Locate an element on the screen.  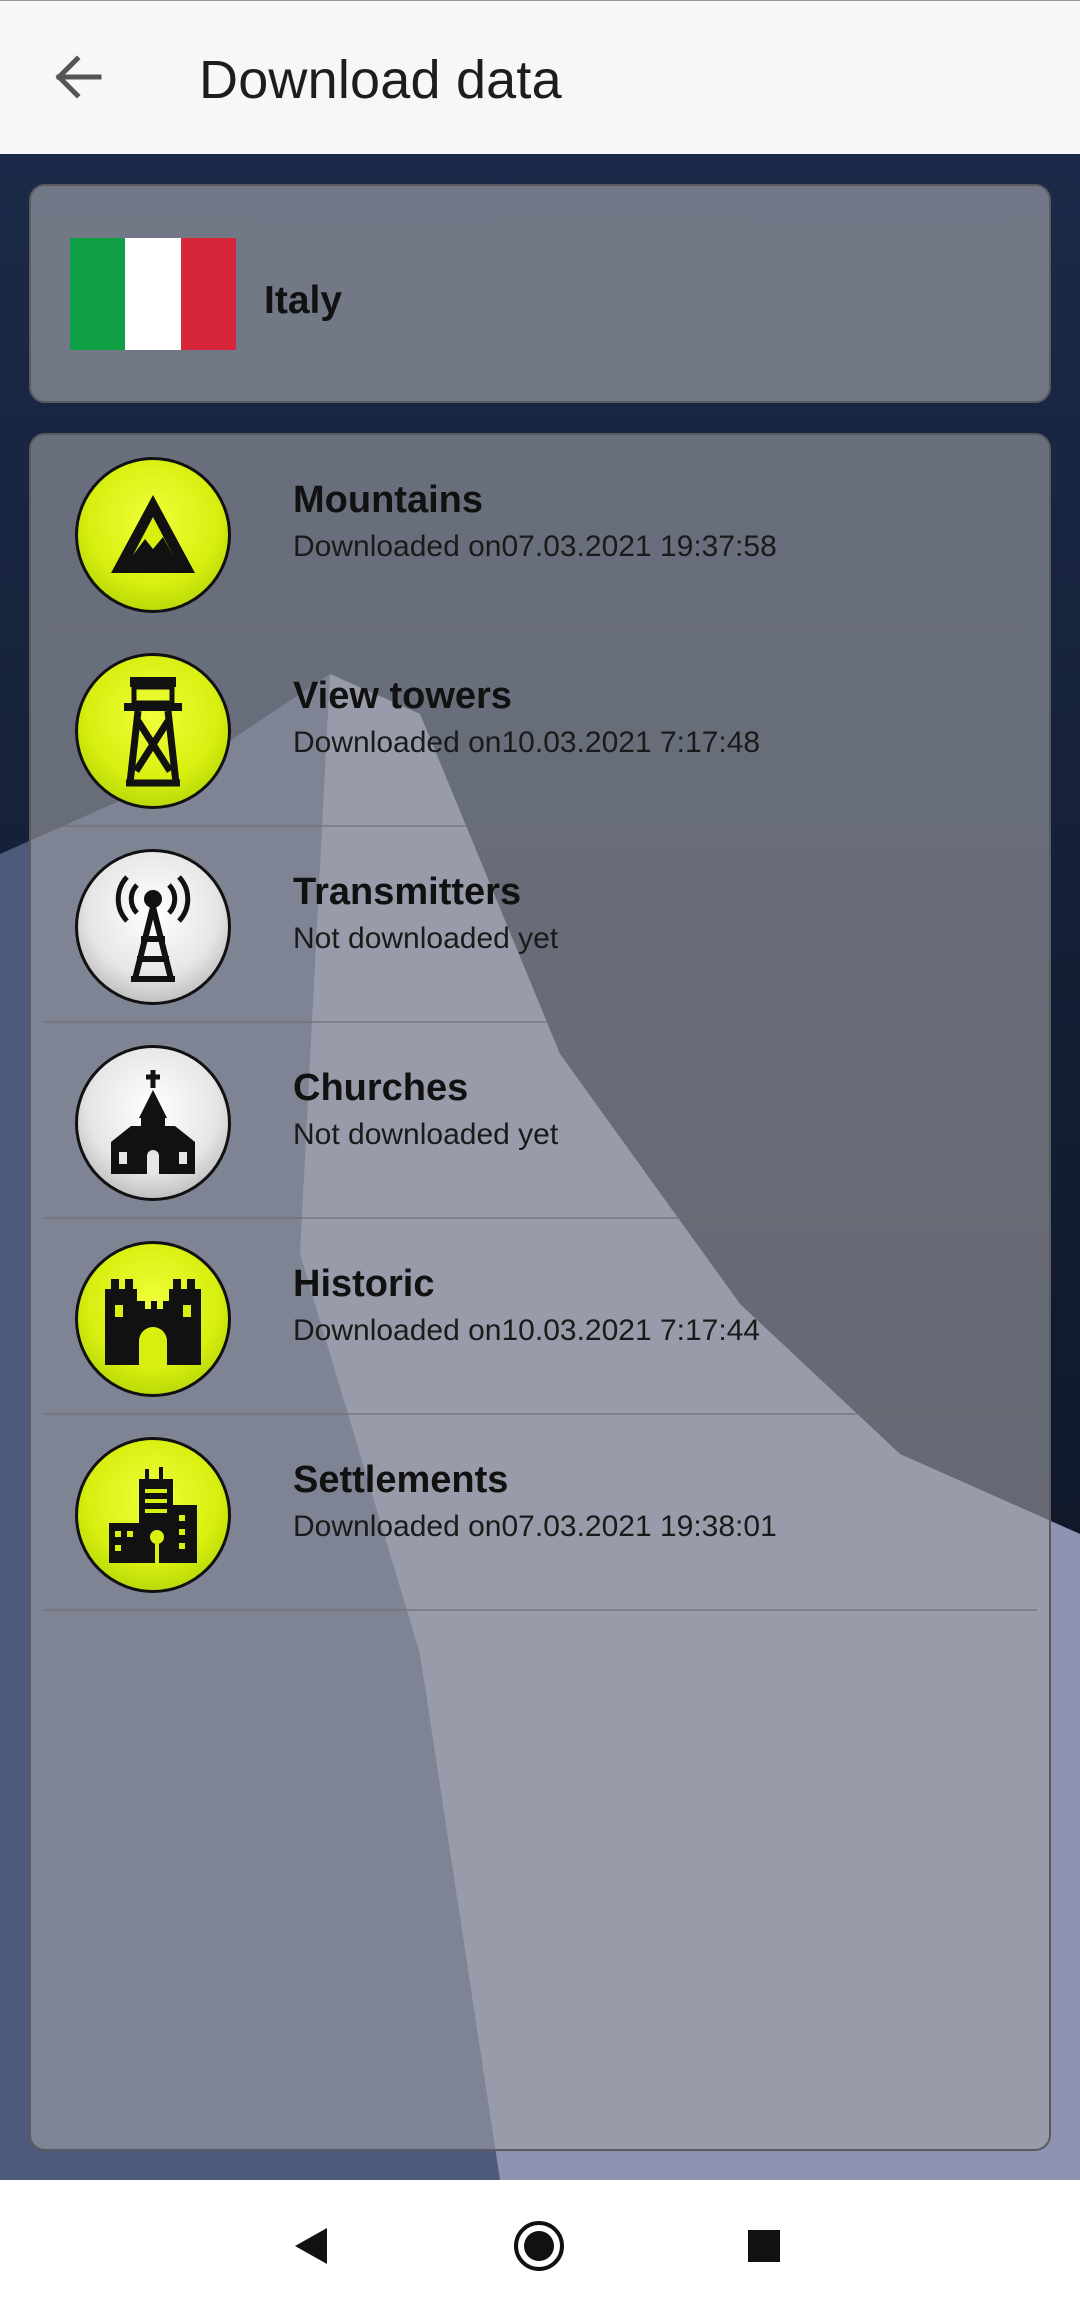
list-item-transmitters: Transmitters Not downloaded yet is located at coordinates (540, 925).